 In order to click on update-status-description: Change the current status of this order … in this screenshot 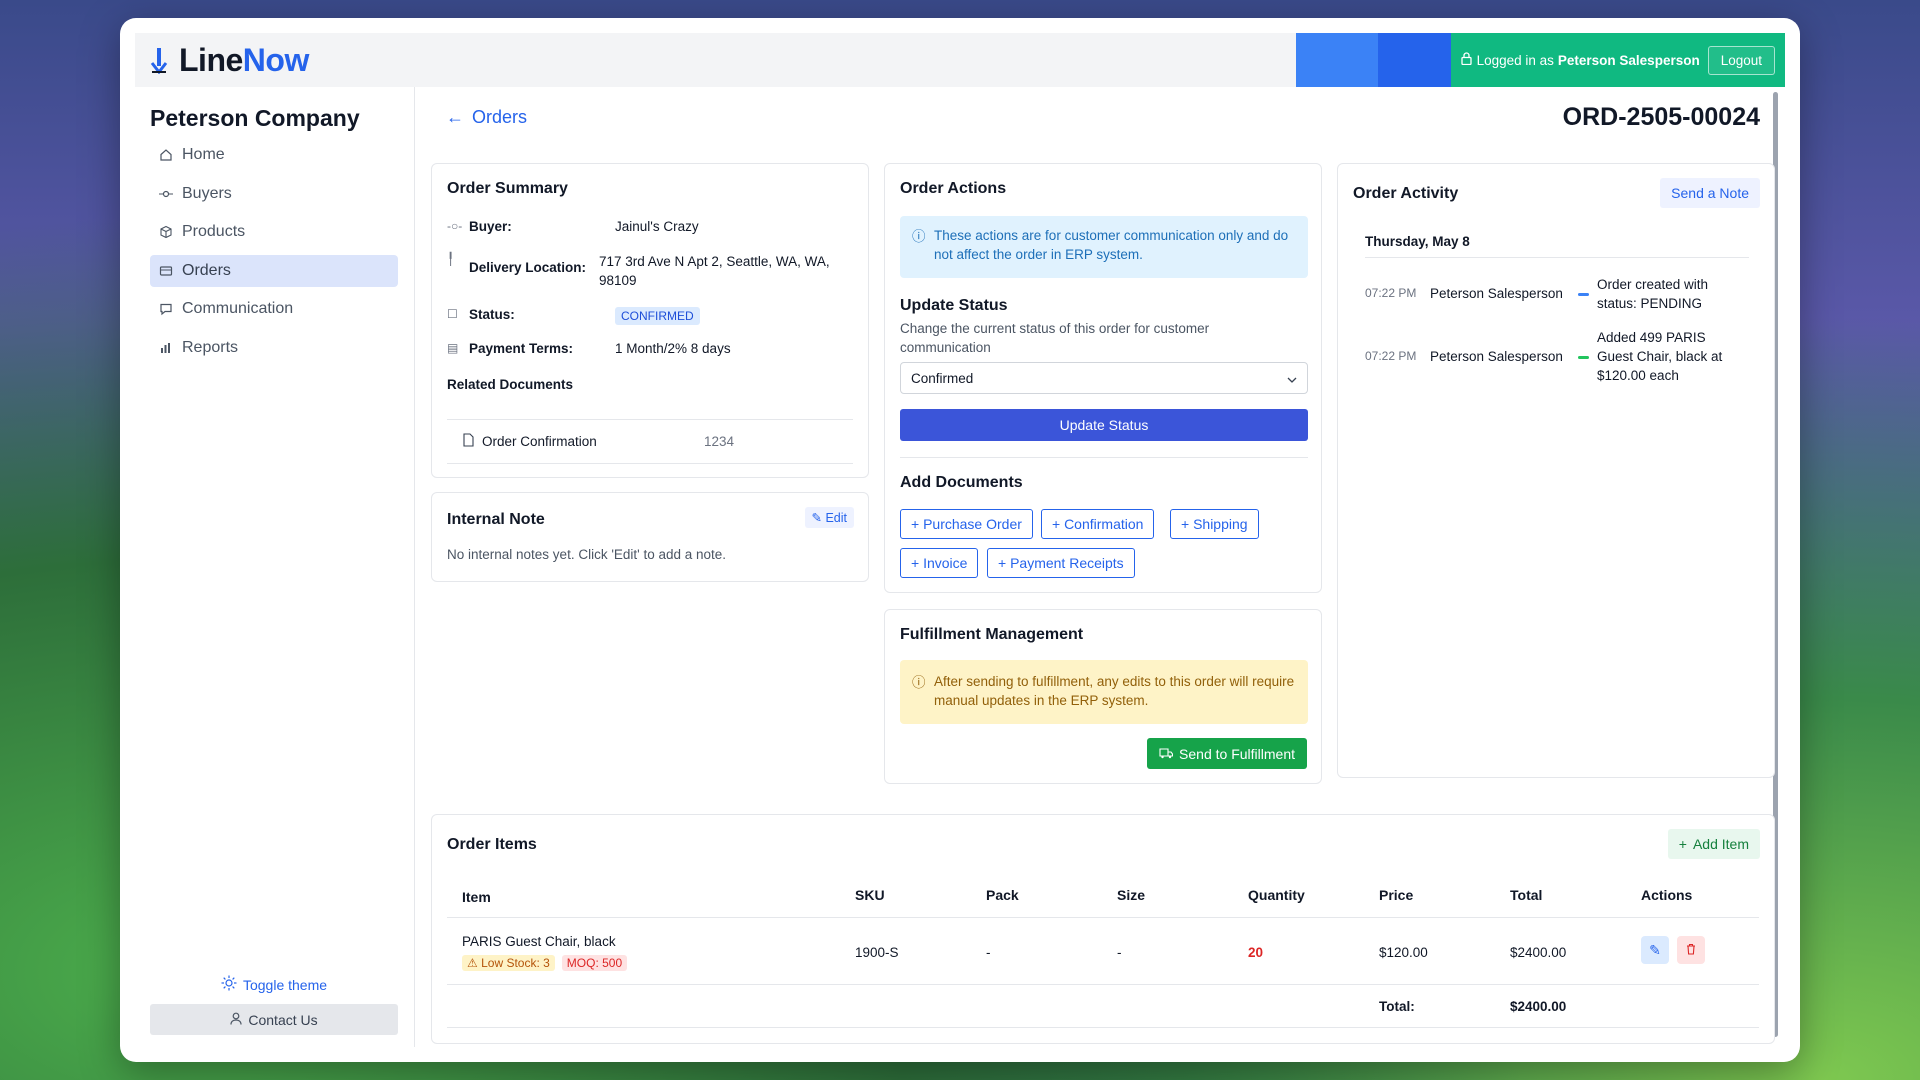, I will do `click(1055, 338)`.